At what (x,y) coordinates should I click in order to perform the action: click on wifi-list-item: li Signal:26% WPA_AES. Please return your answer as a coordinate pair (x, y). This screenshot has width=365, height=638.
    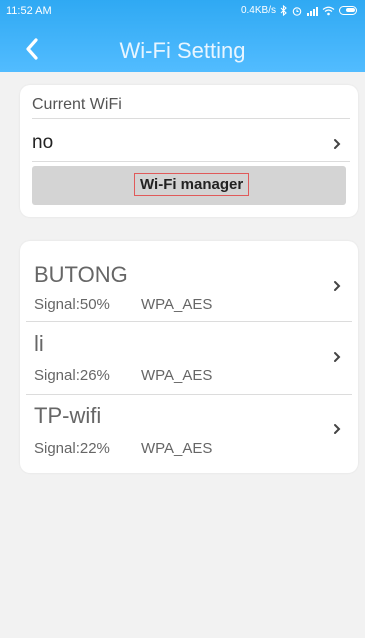
    Looking at the image, I should click on (189, 358).